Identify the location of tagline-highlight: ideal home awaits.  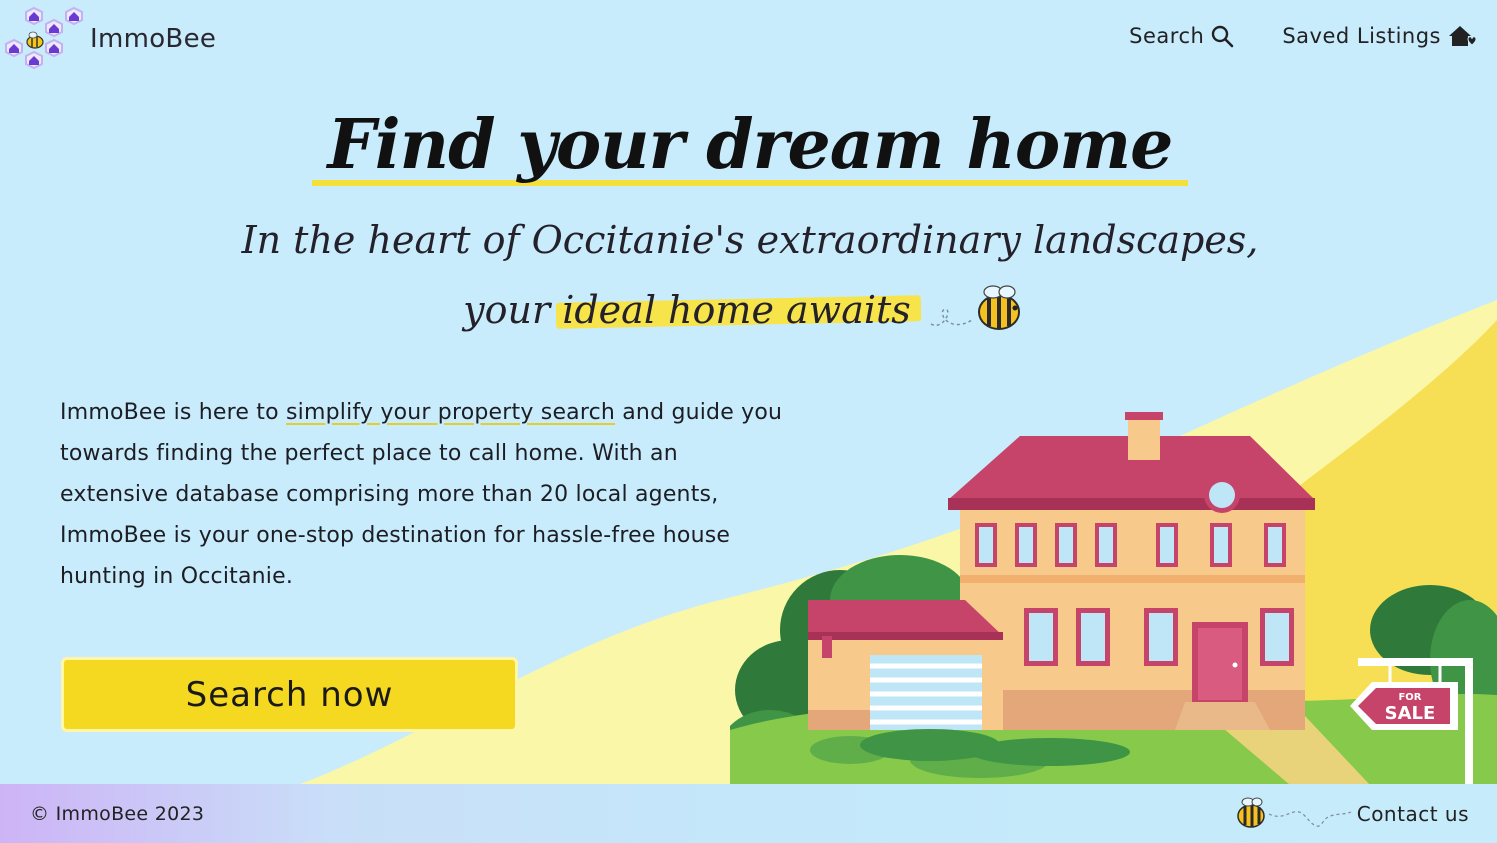
(736, 310).